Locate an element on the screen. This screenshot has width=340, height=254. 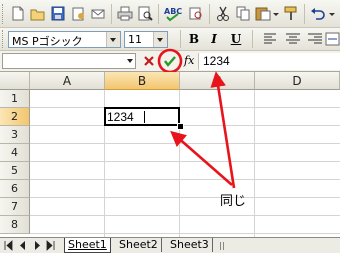
align-right-icon is located at coordinates (315, 39).